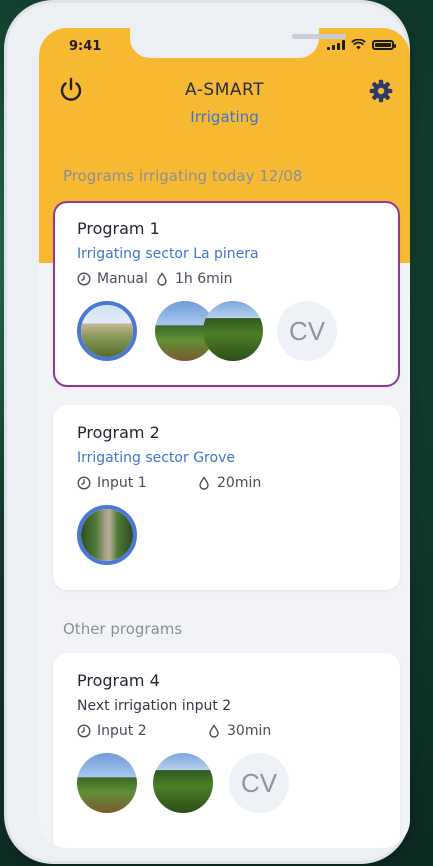 This screenshot has width=433, height=866. I want to click on trigger-info: Manual, so click(116, 279).